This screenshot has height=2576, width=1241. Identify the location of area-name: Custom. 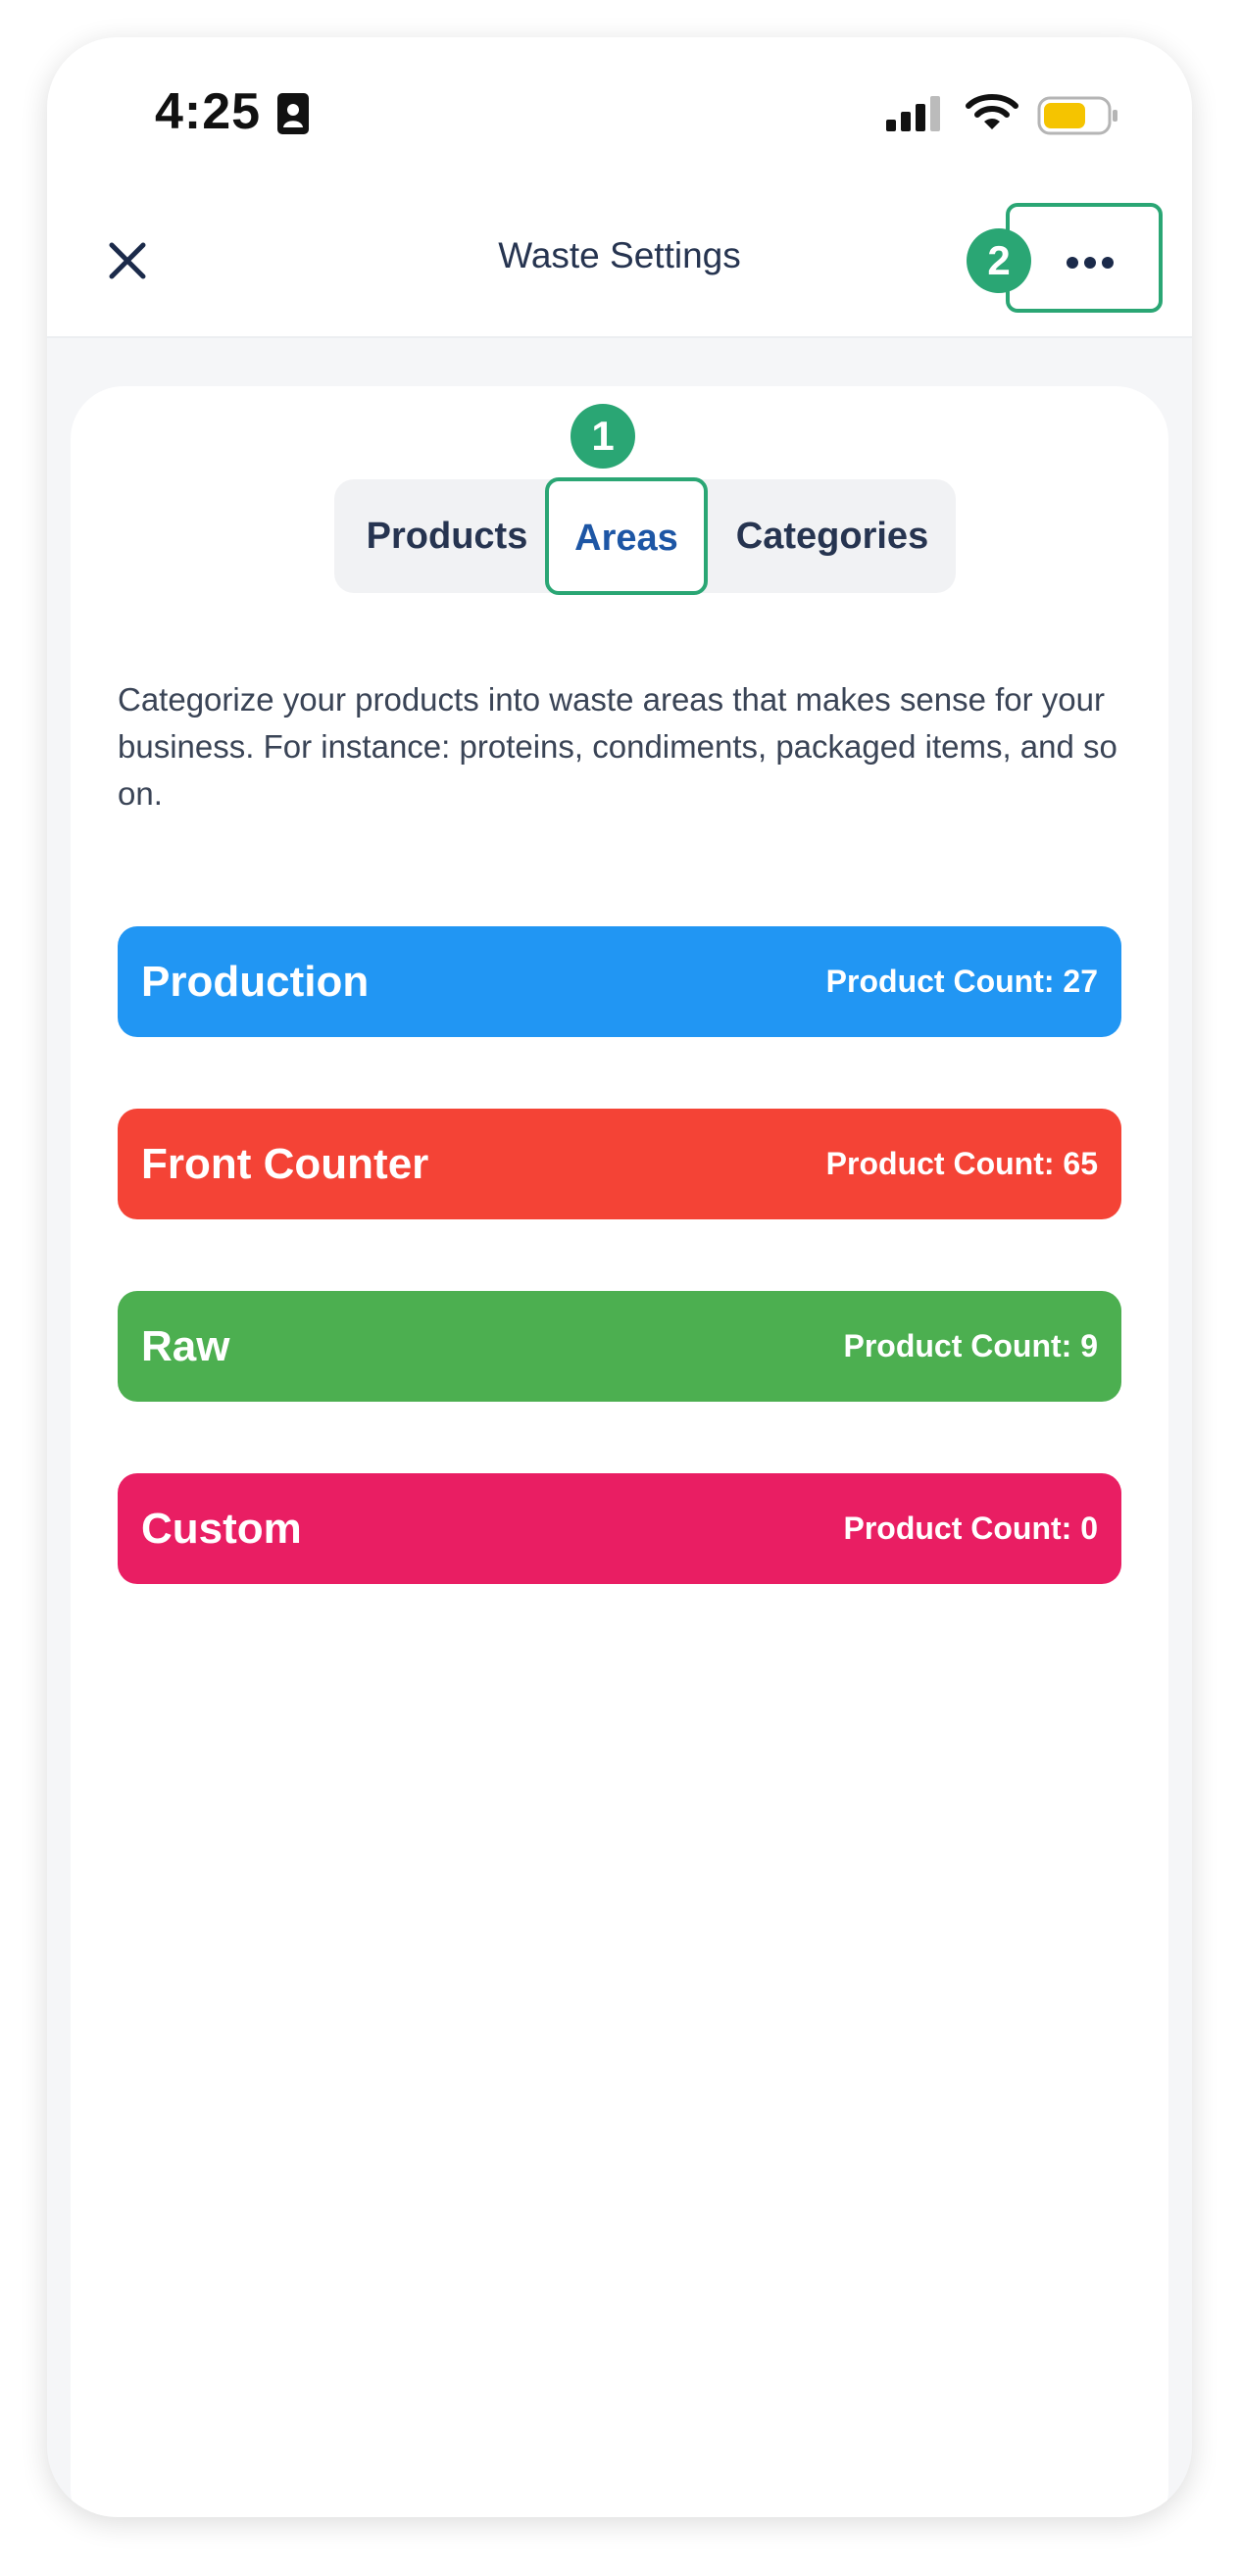
(222, 1529).